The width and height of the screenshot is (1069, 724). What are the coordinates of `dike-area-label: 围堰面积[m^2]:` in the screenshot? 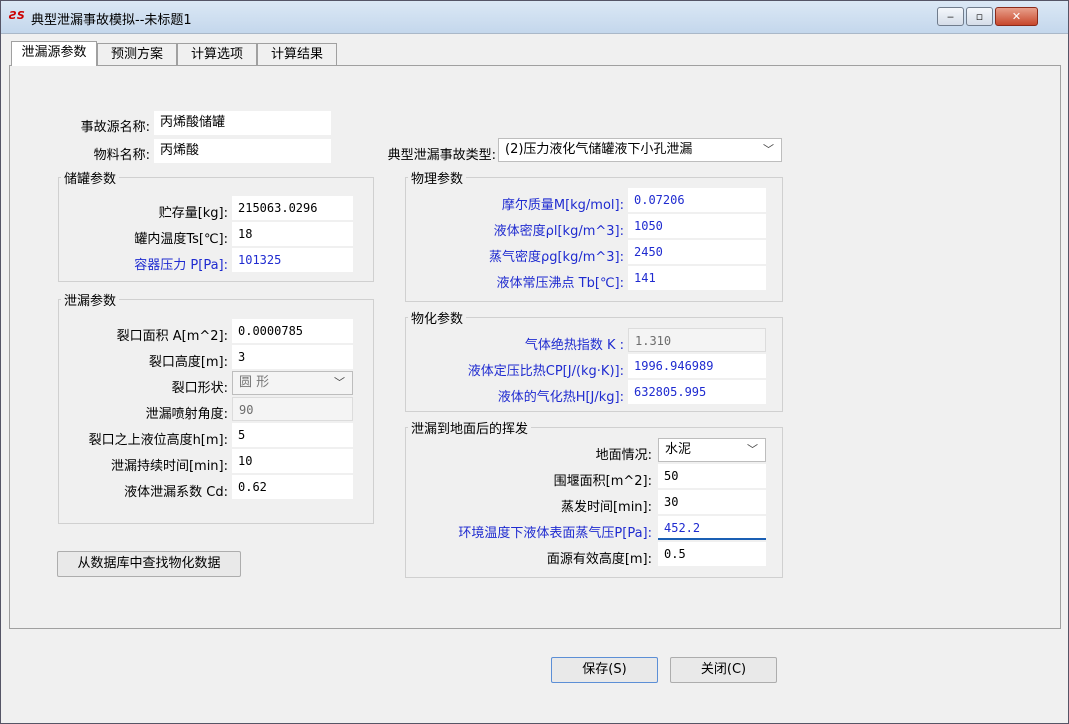 It's located at (602, 481).